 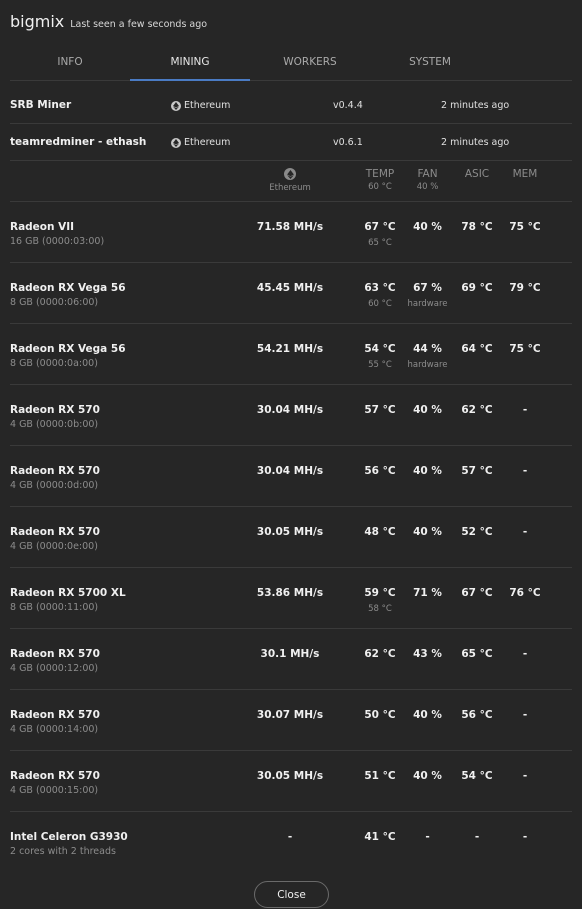 I want to click on miner-row: SRB Miner Ethereum v0.4.4 2 minutes ago, so click(x=291, y=105).